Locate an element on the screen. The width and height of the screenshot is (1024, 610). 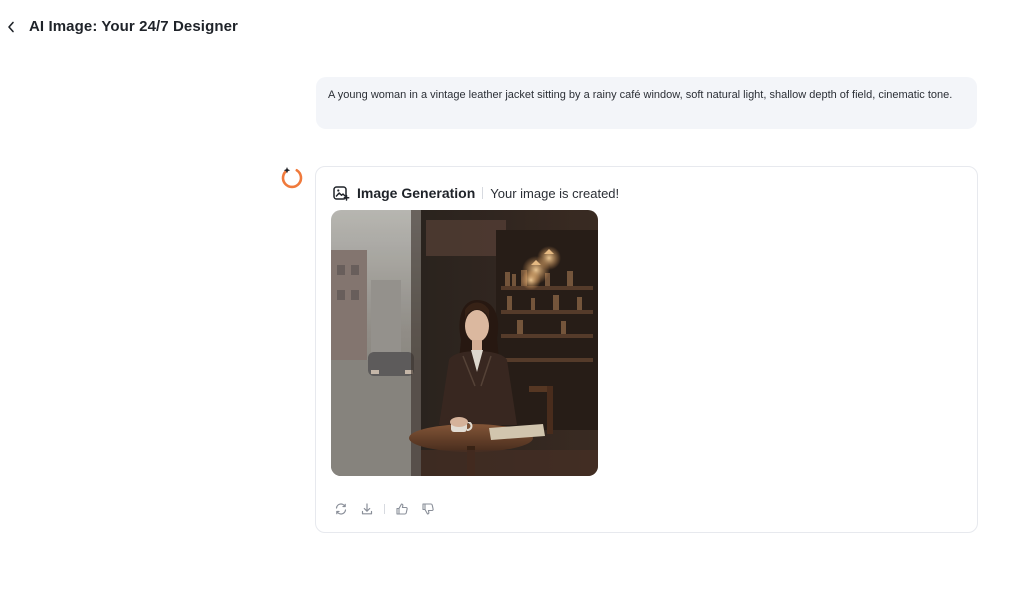
regenerate-button is located at coordinates (341, 509).